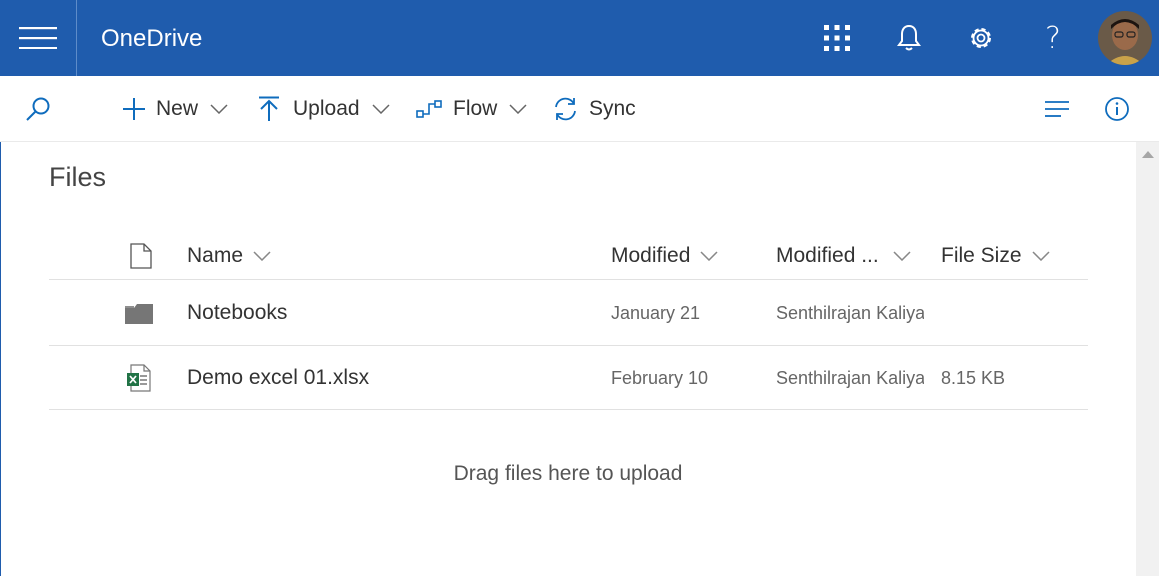 The height and width of the screenshot is (576, 1159). What do you see at coordinates (981, 255) in the screenshot?
I see `file-size-column-label: File Size` at bounding box center [981, 255].